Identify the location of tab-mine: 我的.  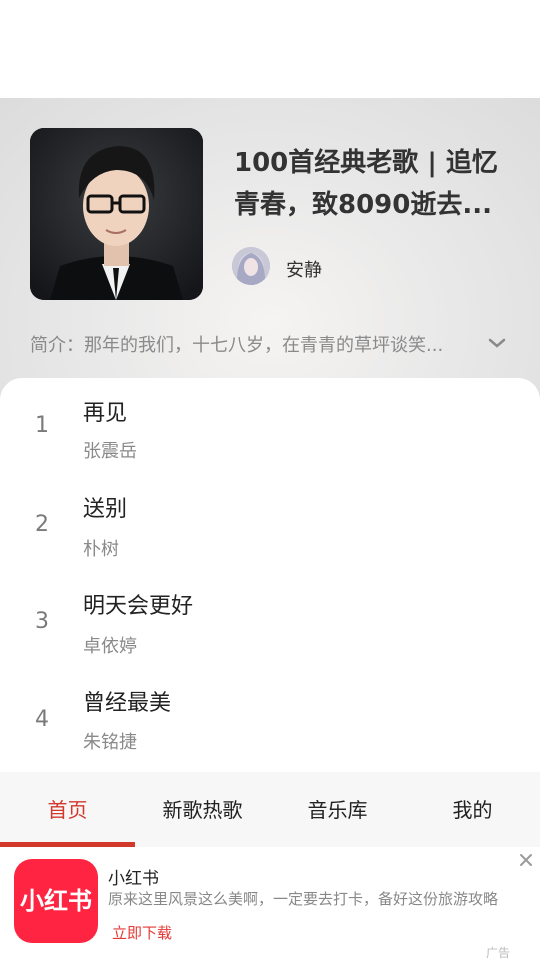
(472, 809).